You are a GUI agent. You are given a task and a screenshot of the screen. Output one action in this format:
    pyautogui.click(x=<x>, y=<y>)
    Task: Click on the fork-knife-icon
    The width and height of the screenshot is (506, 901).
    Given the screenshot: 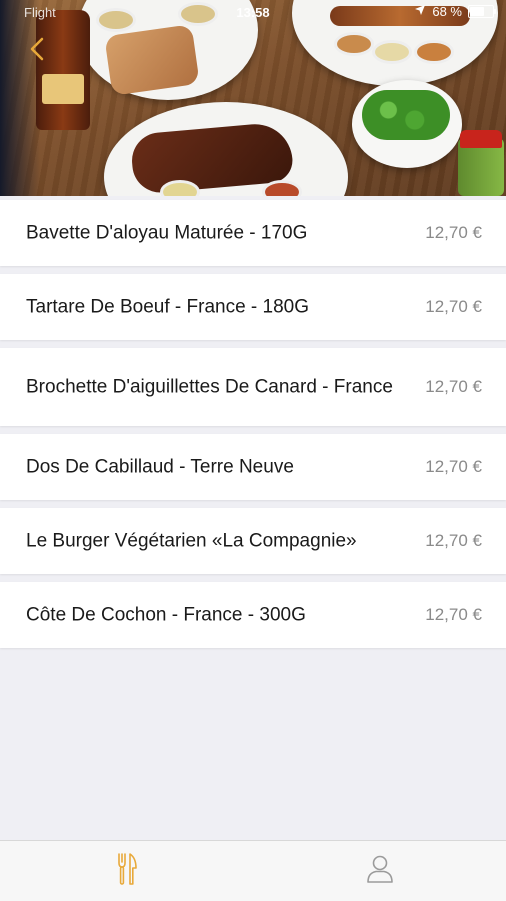 What is the action you would take?
    pyautogui.click(x=127, y=871)
    